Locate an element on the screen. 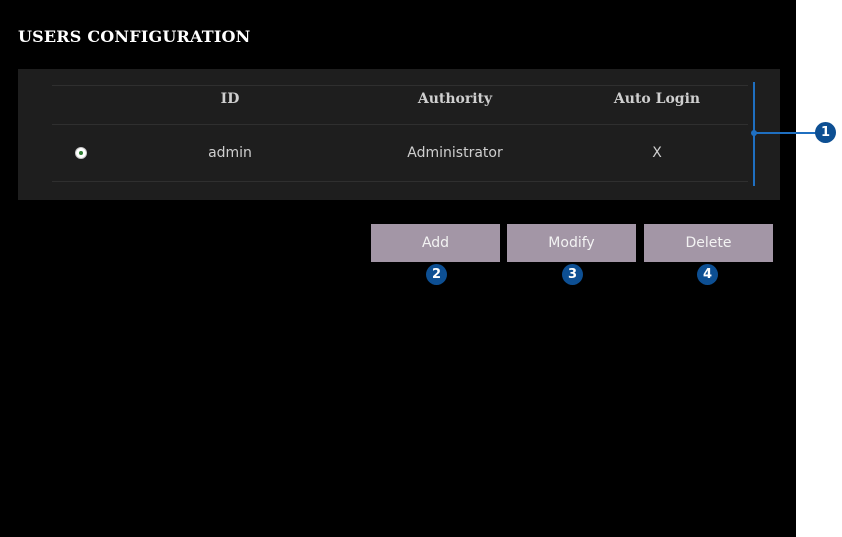 This screenshot has height=537, width=842. page-title: USERS CONFIGURATION is located at coordinates (134, 36).